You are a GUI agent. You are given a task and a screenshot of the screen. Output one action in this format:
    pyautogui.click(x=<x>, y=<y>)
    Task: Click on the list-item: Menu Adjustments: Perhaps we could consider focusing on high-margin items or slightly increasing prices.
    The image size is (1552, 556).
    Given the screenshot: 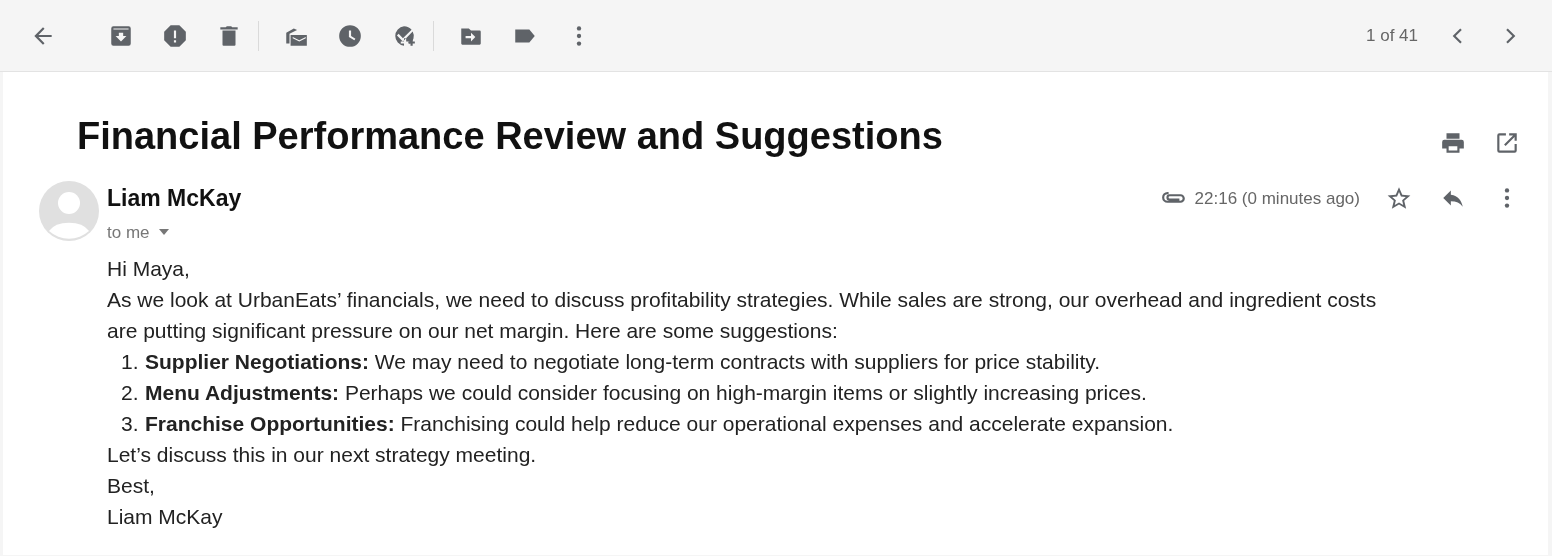 What is the action you would take?
    pyautogui.click(x=646, y=393)
    